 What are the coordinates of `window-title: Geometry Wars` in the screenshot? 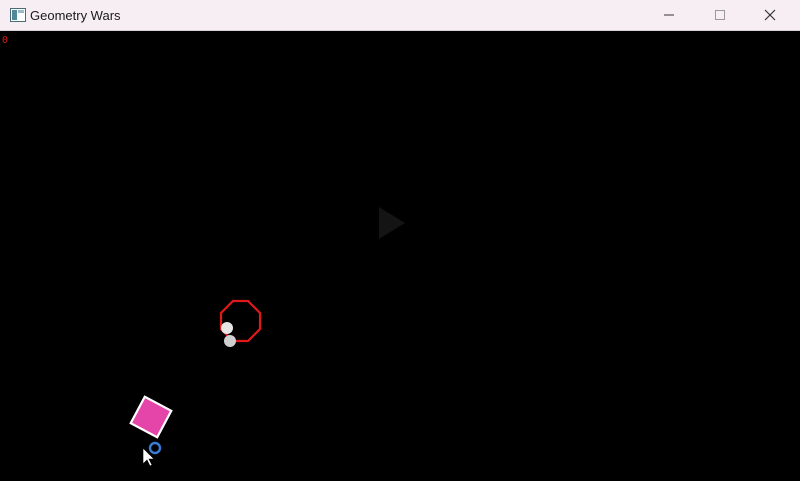 It's located at (75, 15).